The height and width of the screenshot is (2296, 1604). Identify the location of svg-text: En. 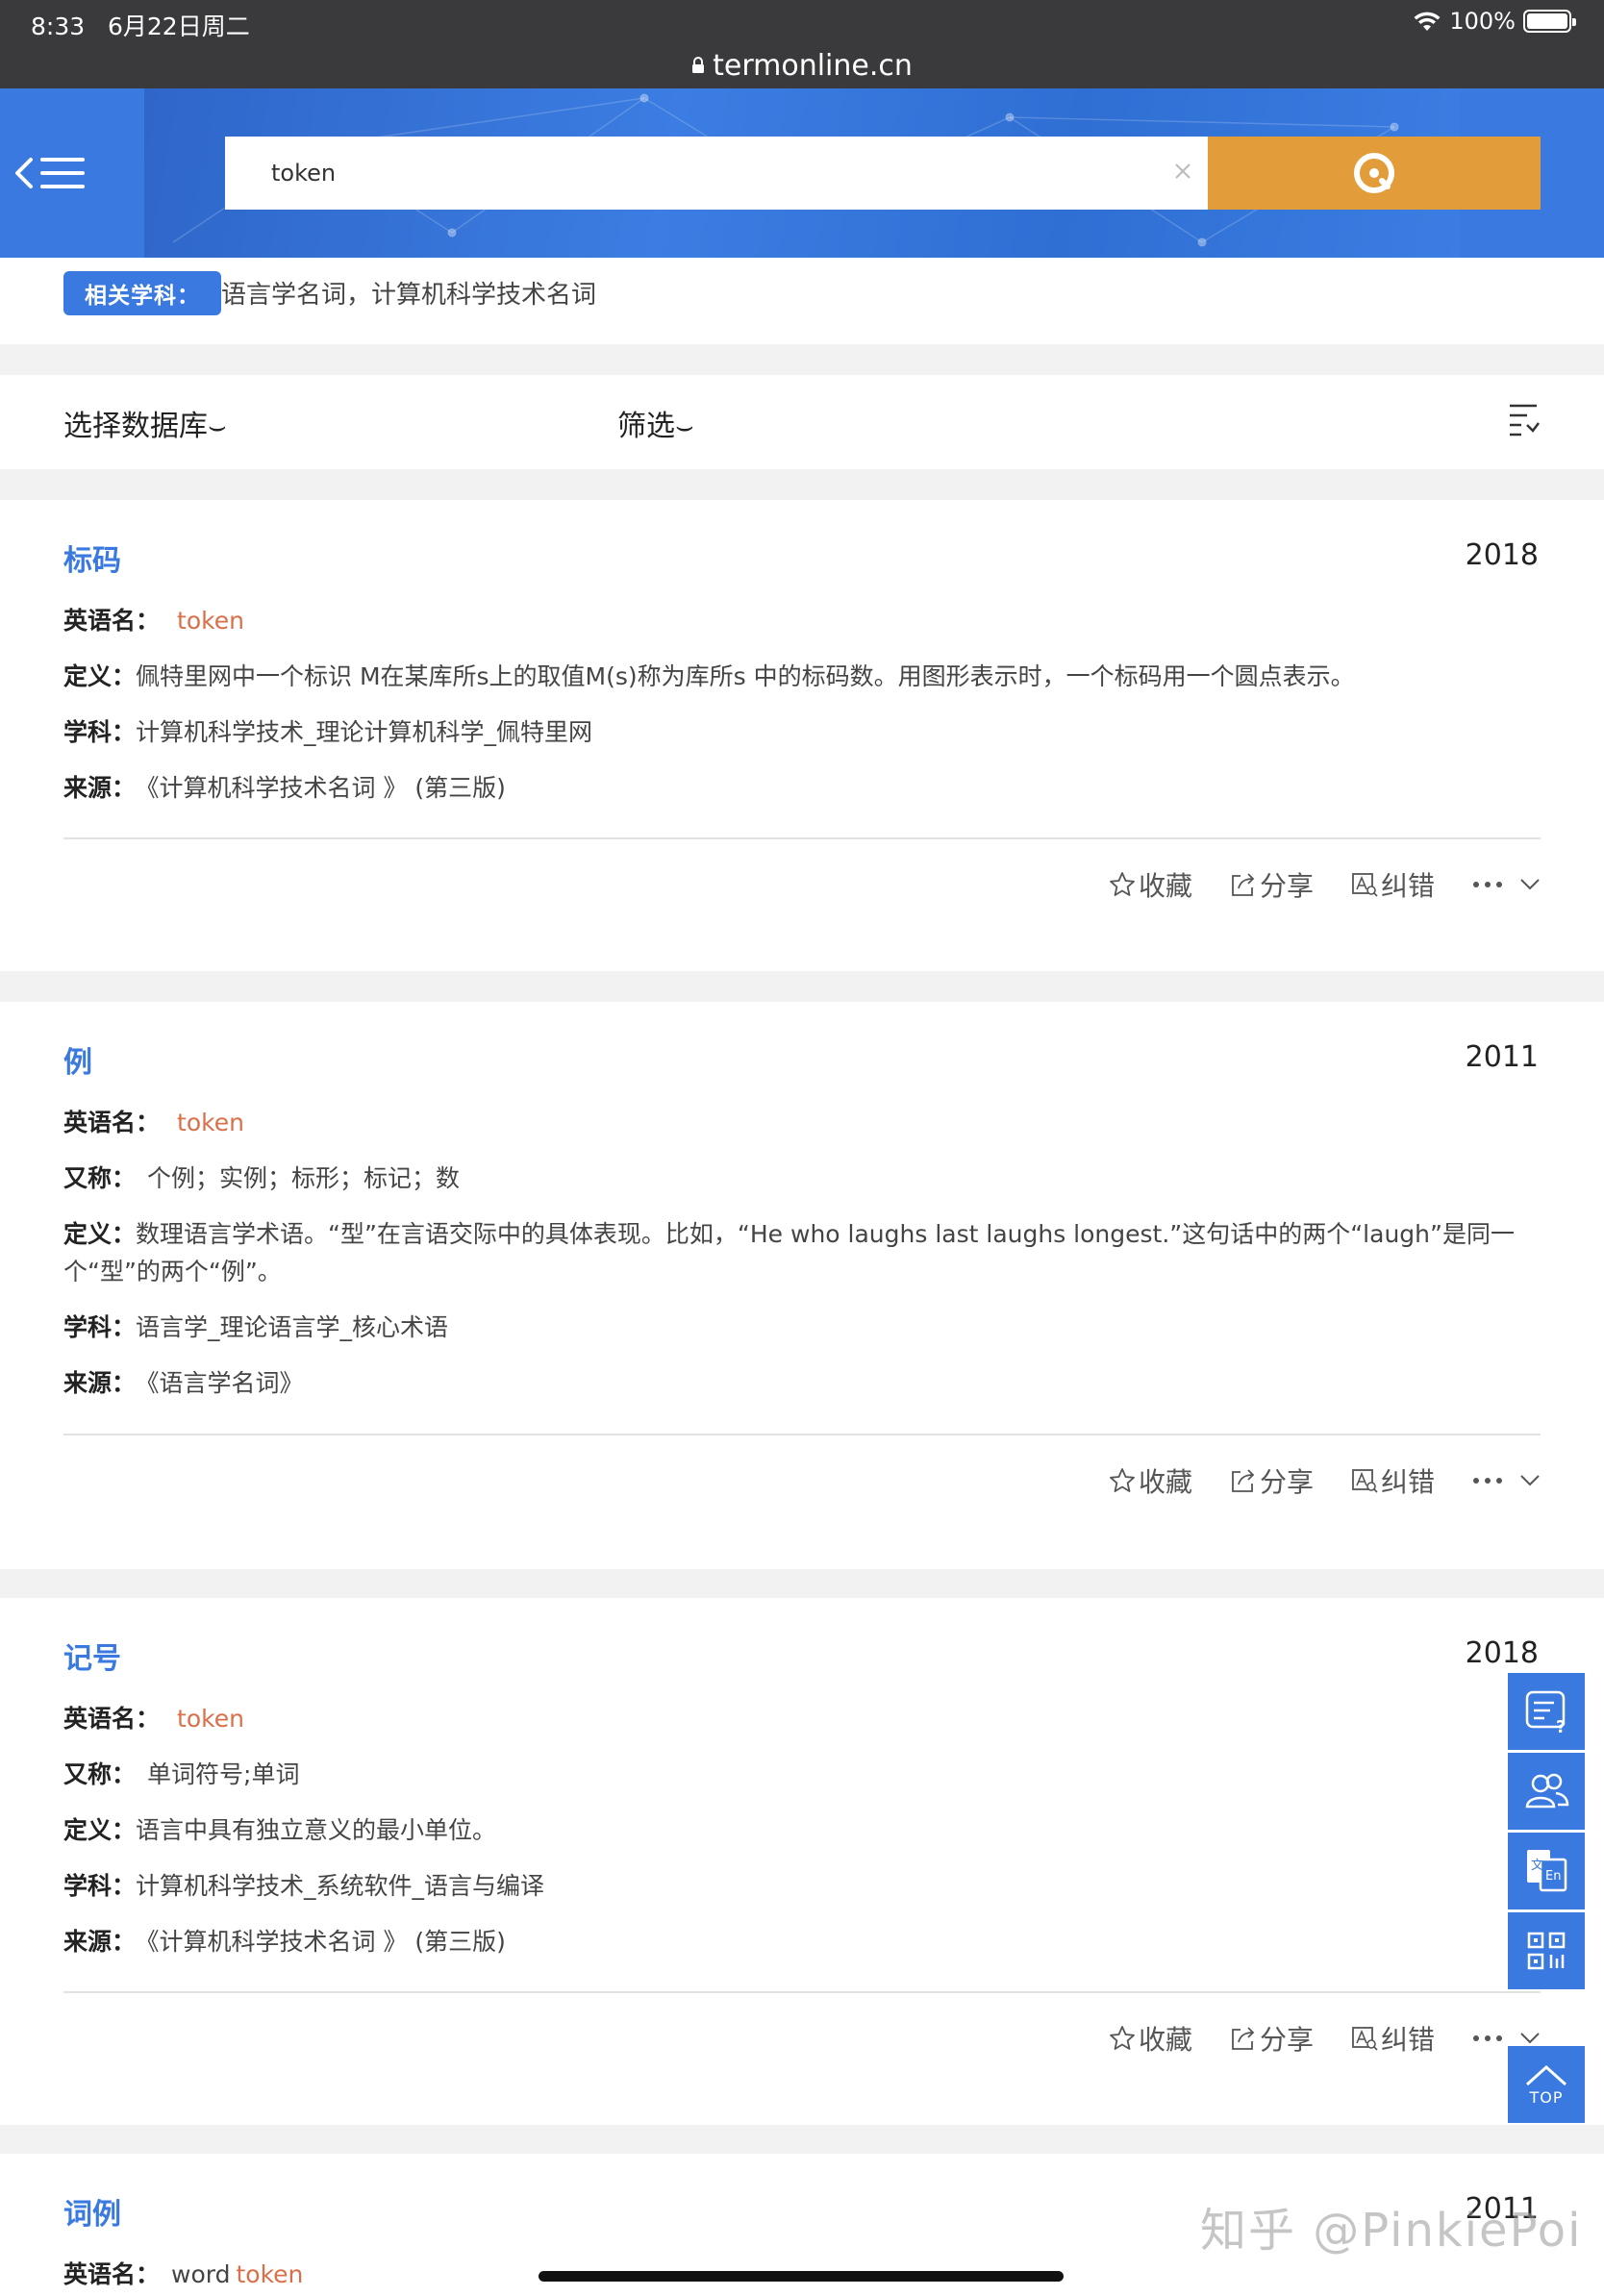
(1553, 1876).